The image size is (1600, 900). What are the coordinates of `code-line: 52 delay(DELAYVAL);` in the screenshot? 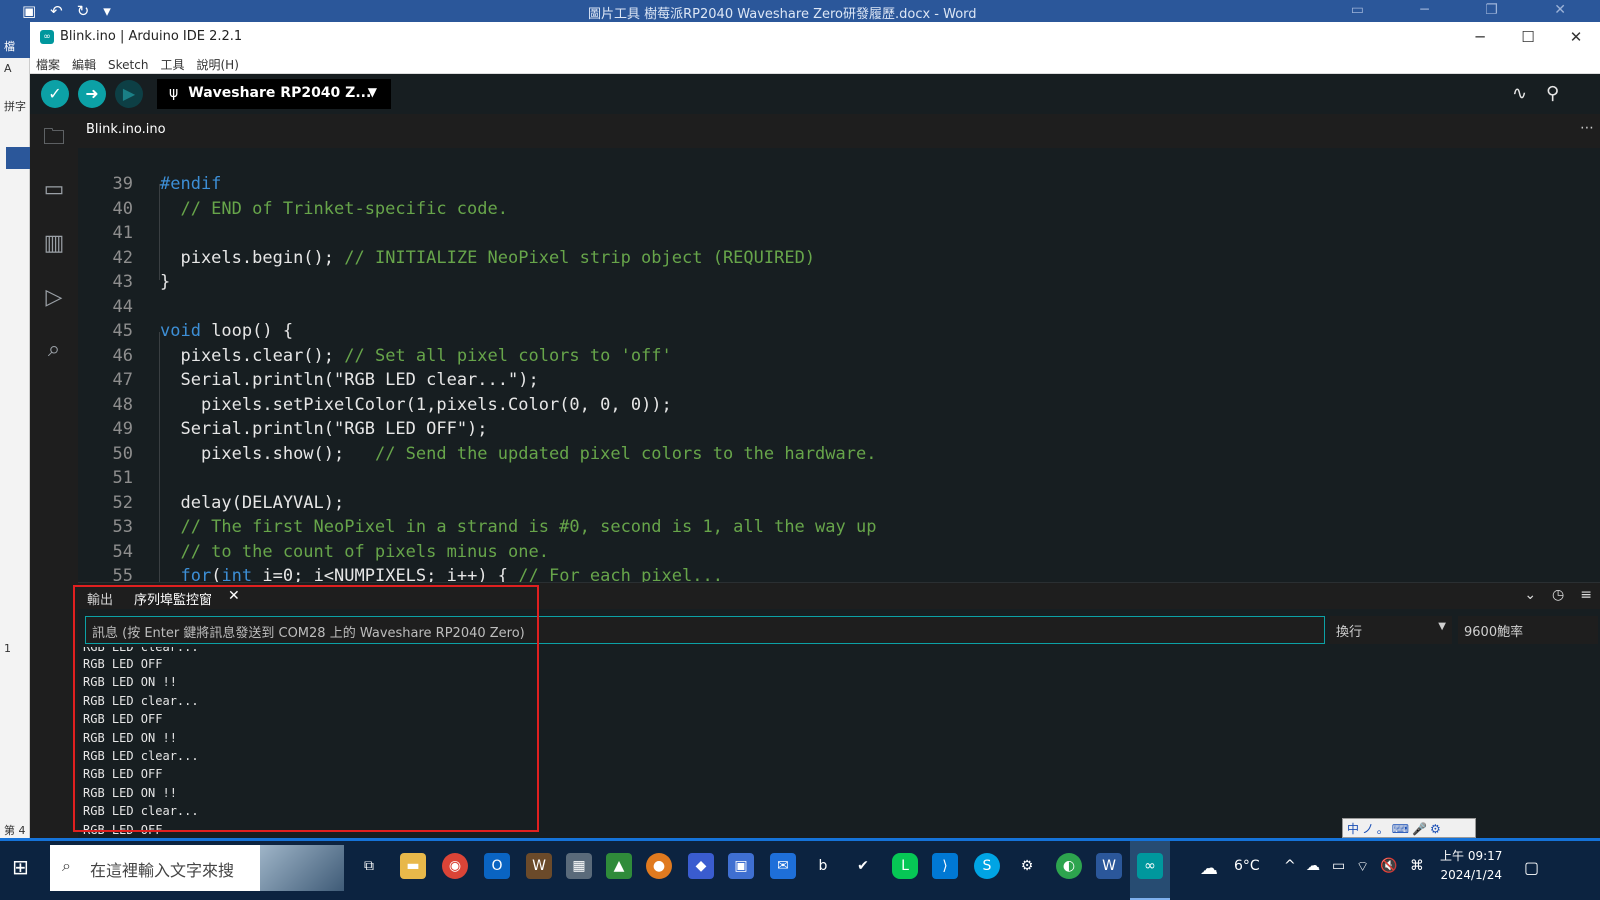 It's located at (839, 503).